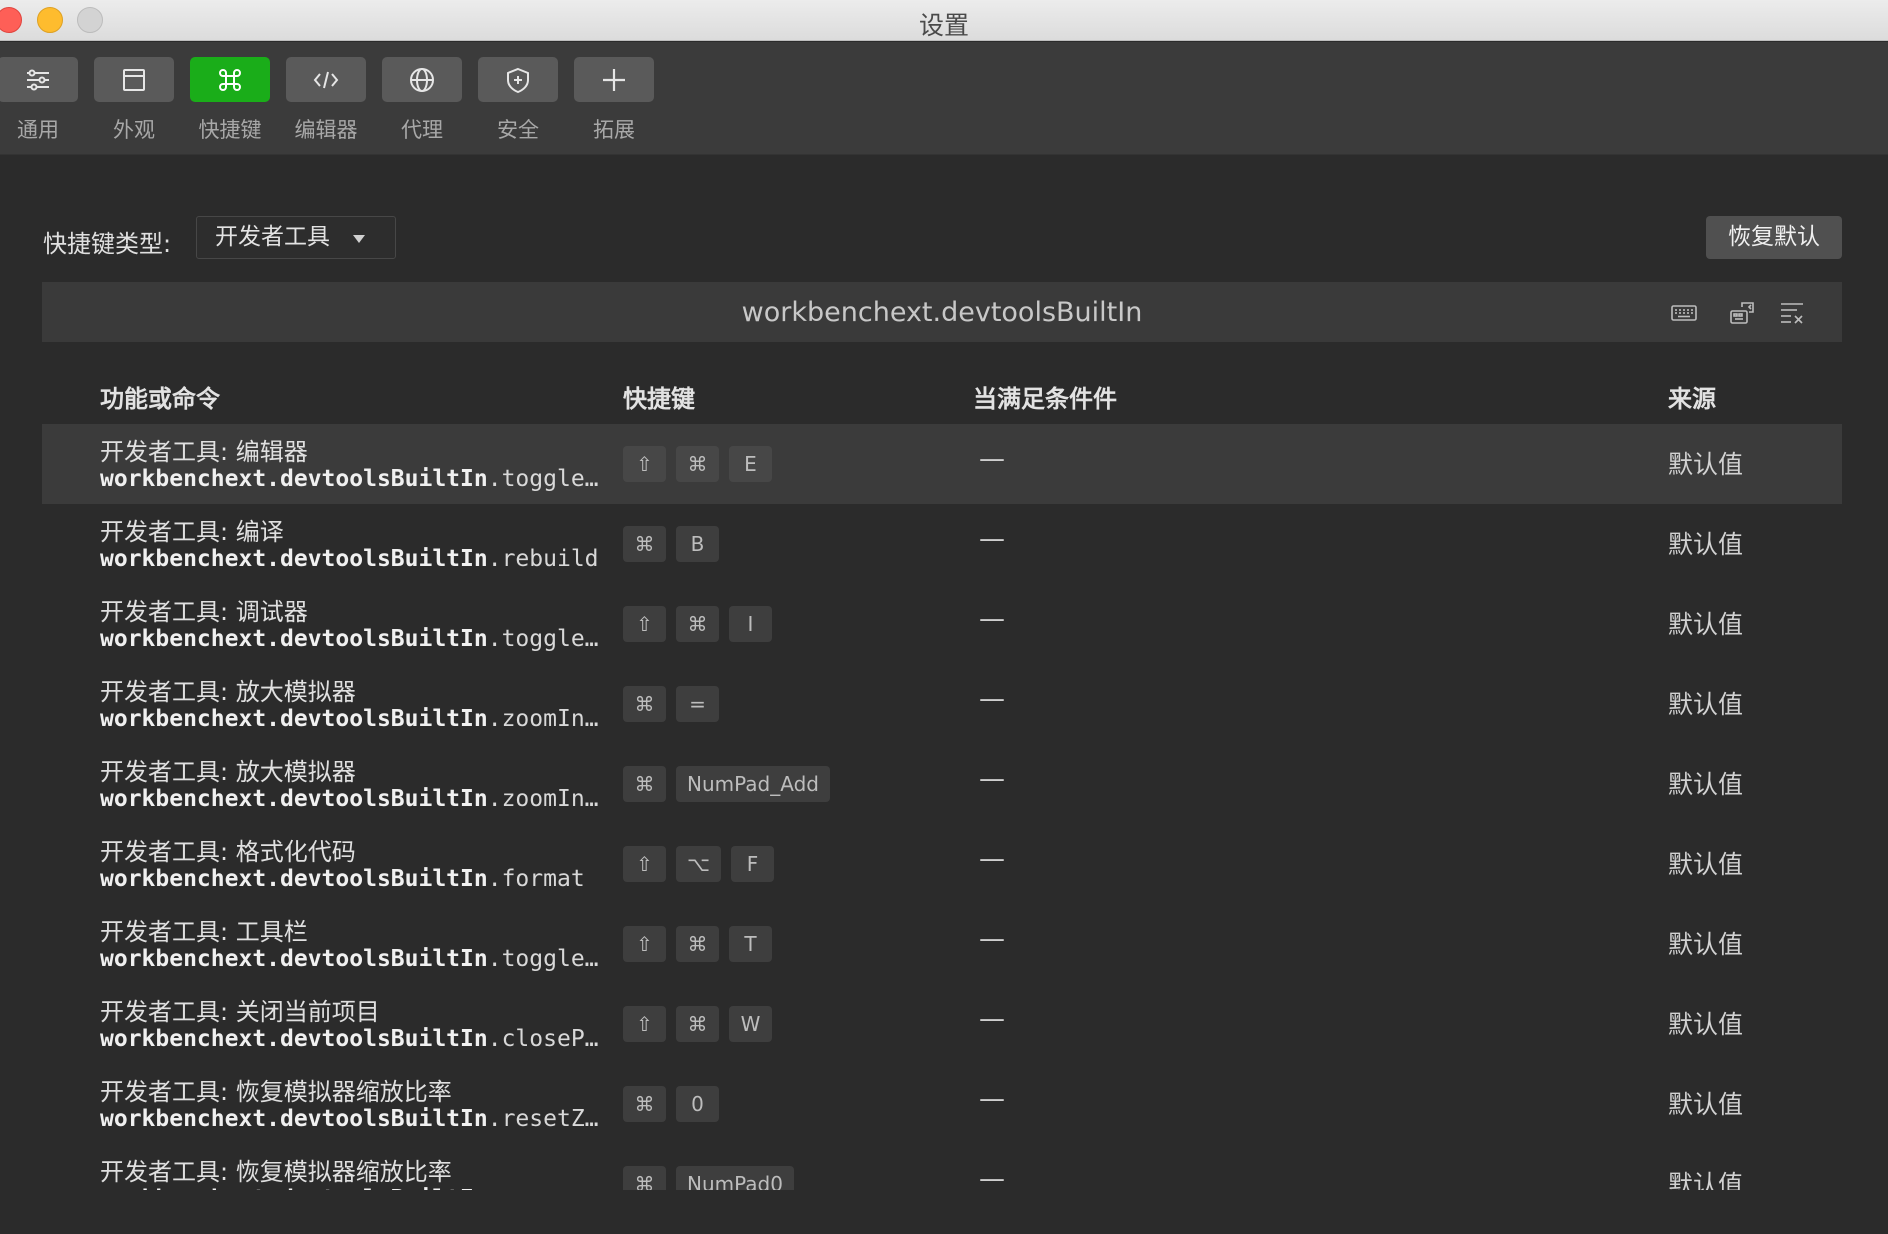 The width and height of the screenshot is (1888, 1234). Describe the element at coordinates (1792, 313) in the screenshot. I see `clear-list-icon` at that location.